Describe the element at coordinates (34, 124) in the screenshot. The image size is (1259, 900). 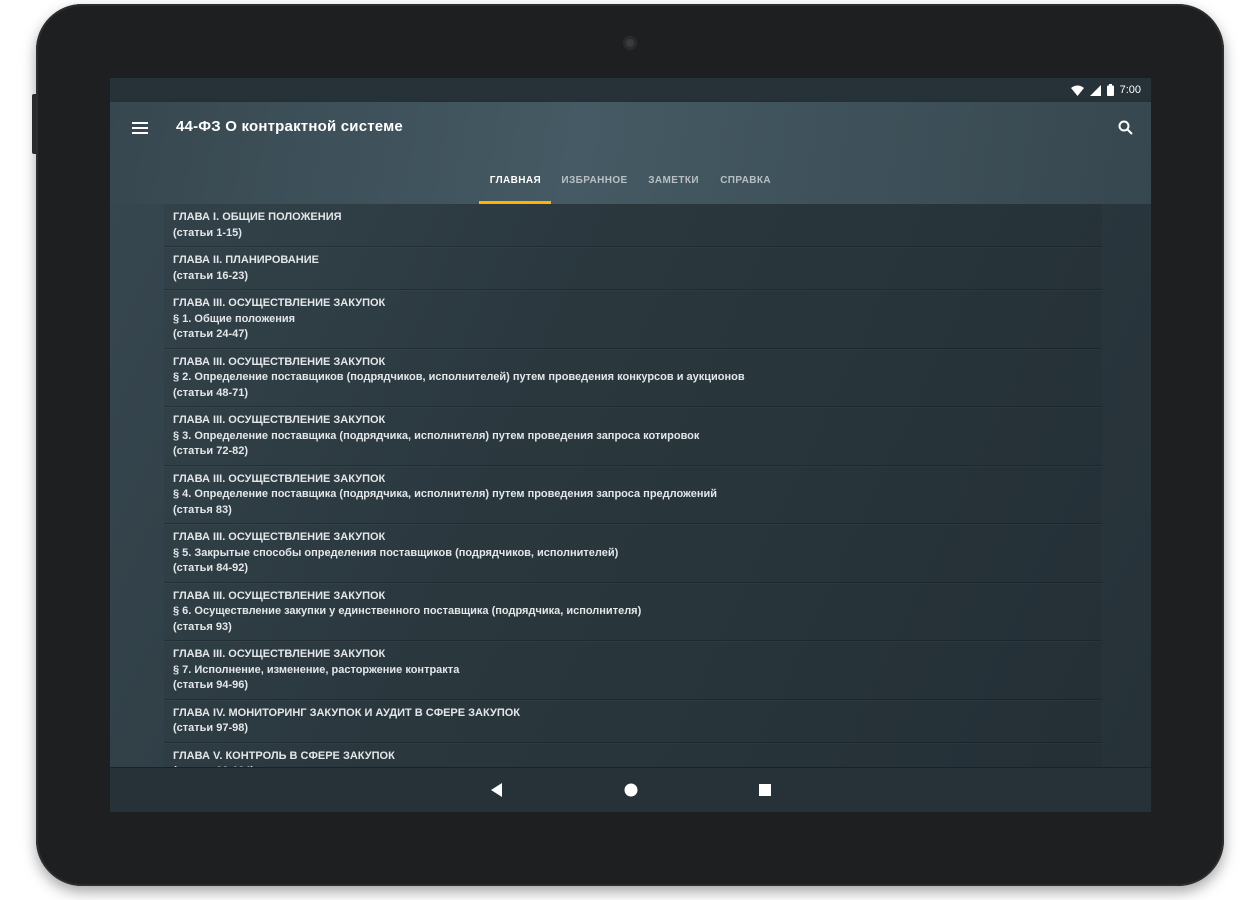
I see `volume-button` at that location.